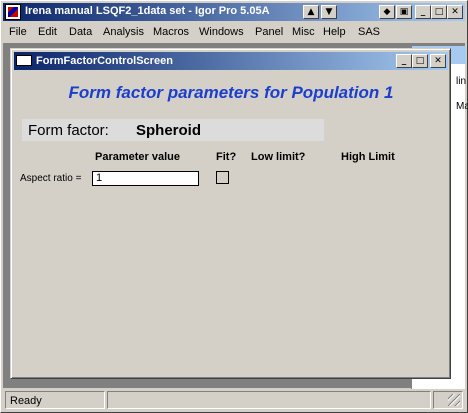  I want to click on column-header-fit: Fit?, so click(226, 157).